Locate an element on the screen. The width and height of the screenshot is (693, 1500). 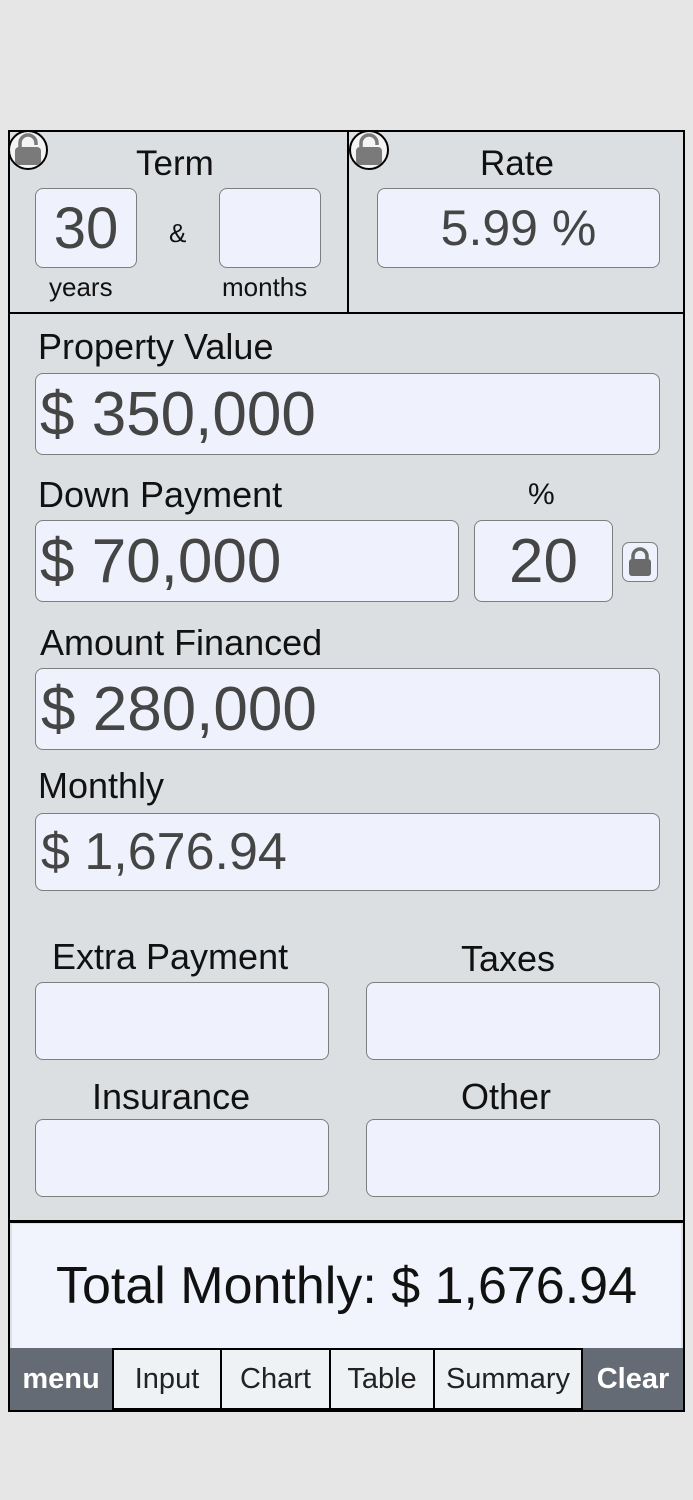
tab-bar: menu Input Chart Table Summary Clear is located at coordinates (346, 1379).